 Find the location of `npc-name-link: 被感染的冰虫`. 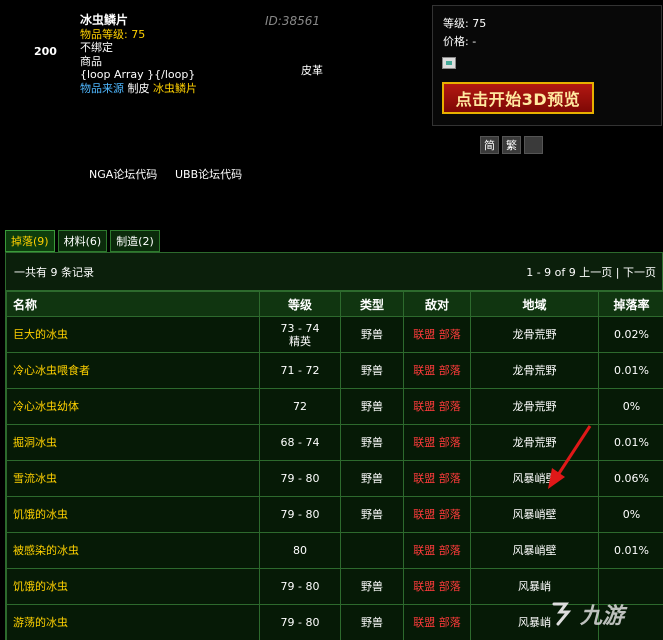

npc-name-link: 被感染的冰虫 is located at coordinates (133, 550).